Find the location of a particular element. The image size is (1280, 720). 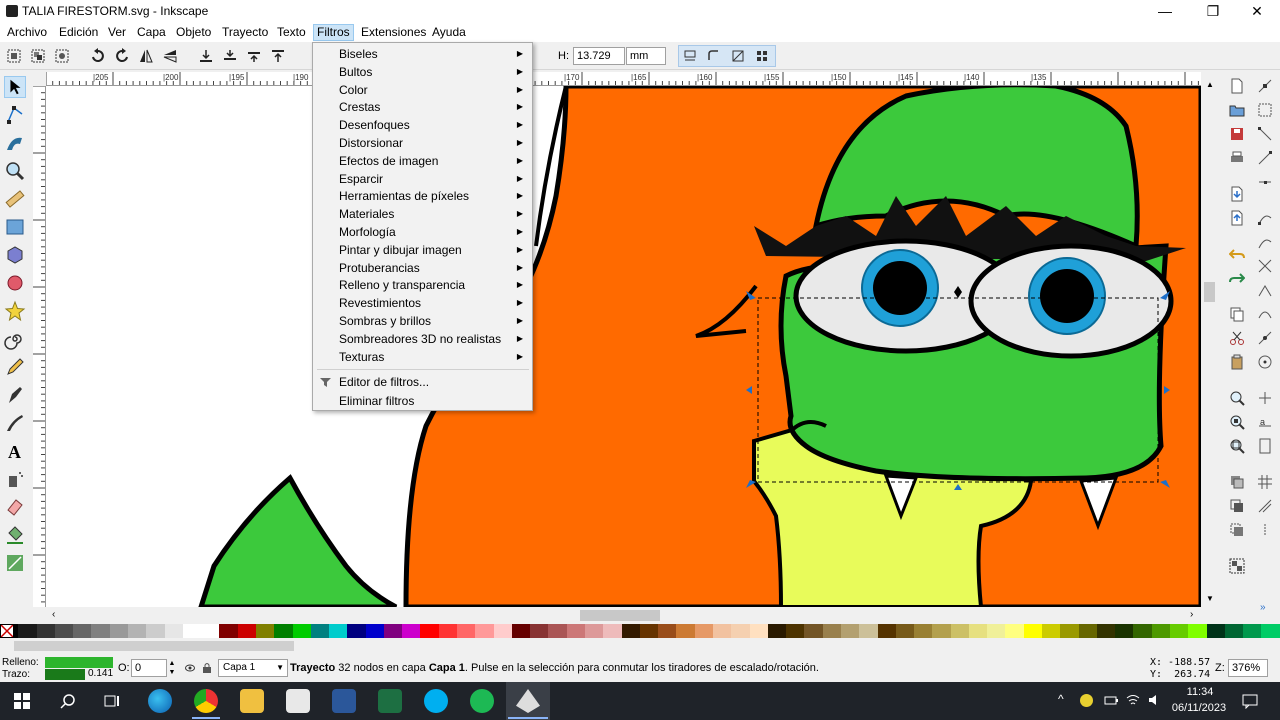

filters-menu-item: Efectos de imagen ▶ is located at coordinates (422, 161).